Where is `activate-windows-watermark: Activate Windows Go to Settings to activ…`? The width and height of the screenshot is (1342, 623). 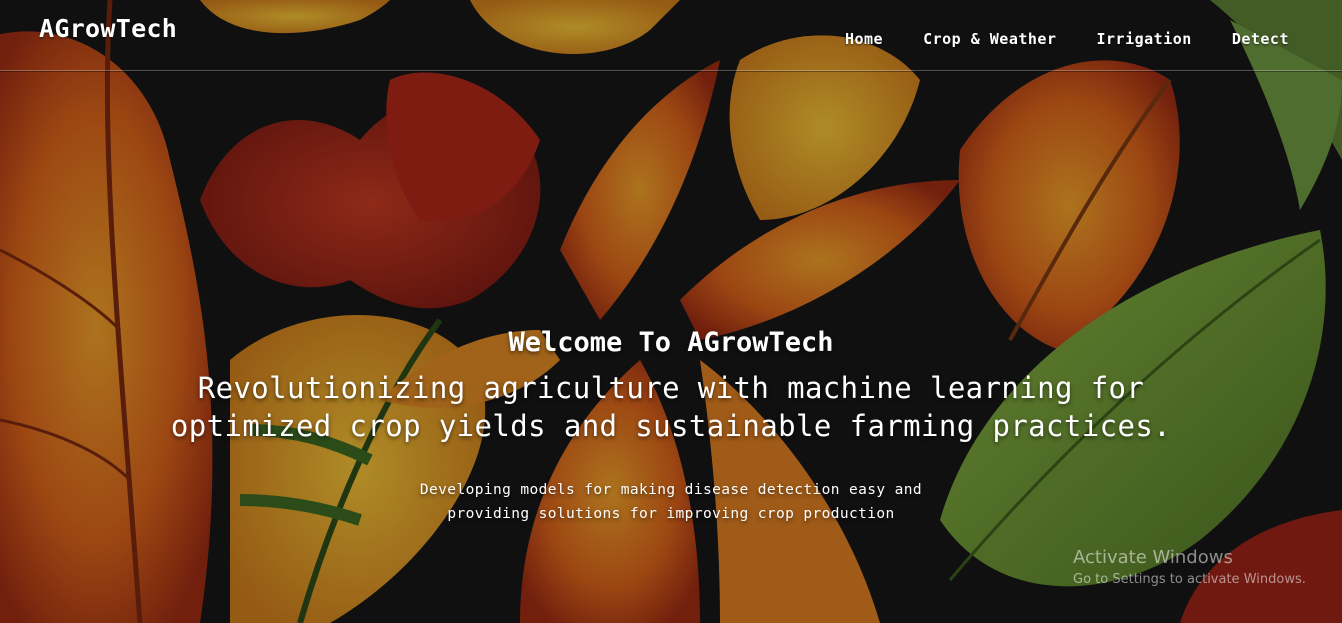 activate-windows-watermark: Activate Windows Go to Settings to activ… is located at coordinates (1189, 569).